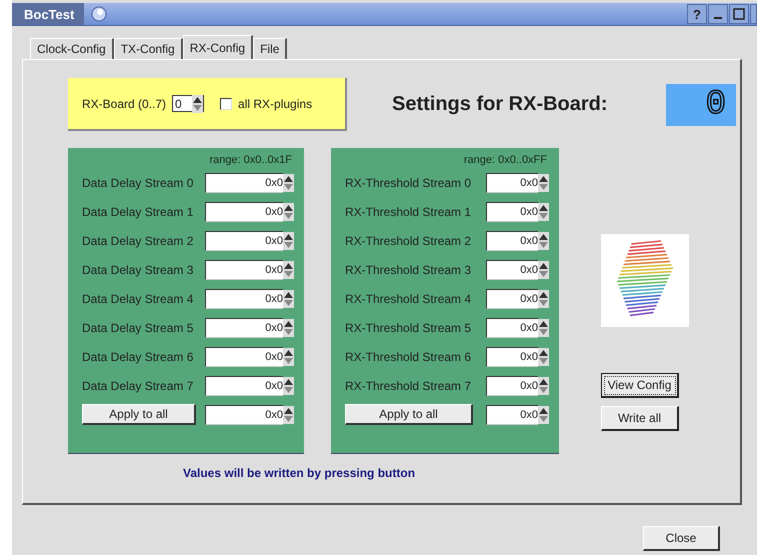 The width and height of the screenshot is (757, 555). I want to click on stream-label: Data Delay Stream 4, so click(138, 299).